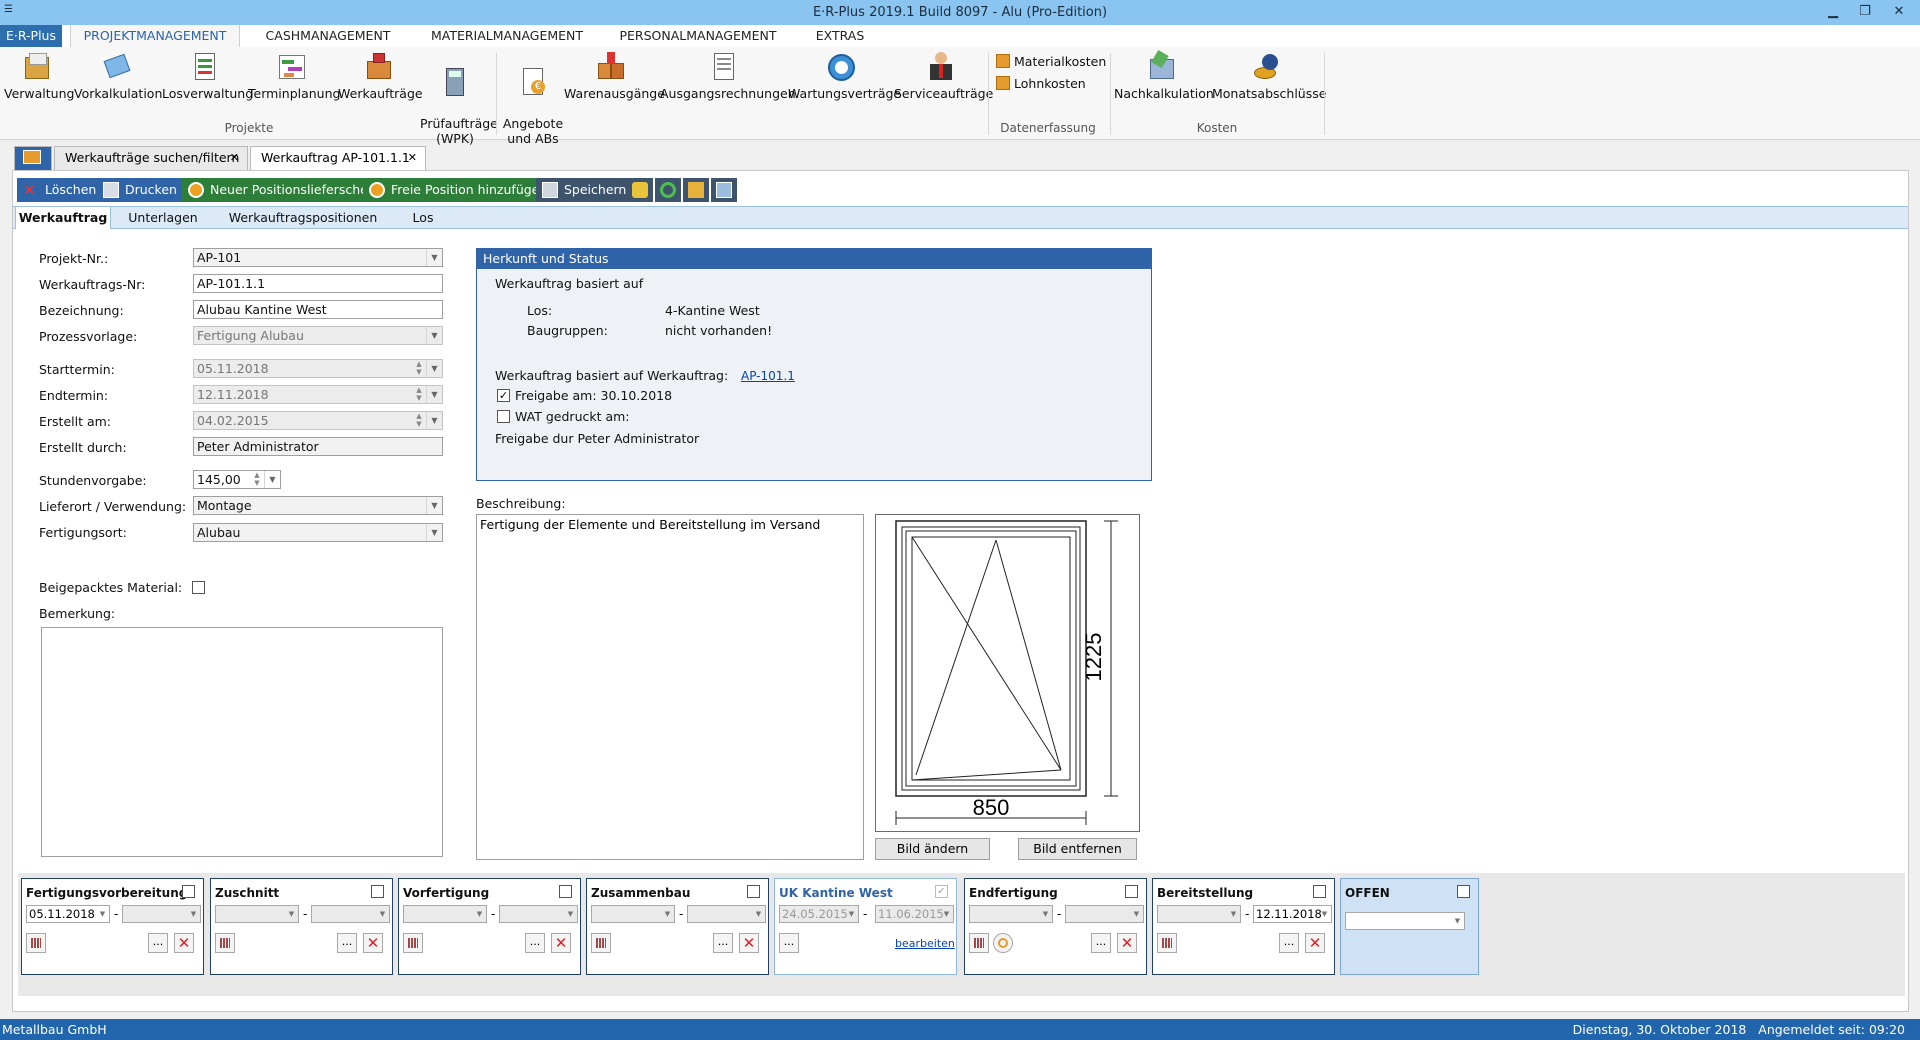 This screenshot has height=1040, width=1920. I want to click on menu-tab-projektmanagement: PROJEKTMANAGEMENT, so click(155, 36).